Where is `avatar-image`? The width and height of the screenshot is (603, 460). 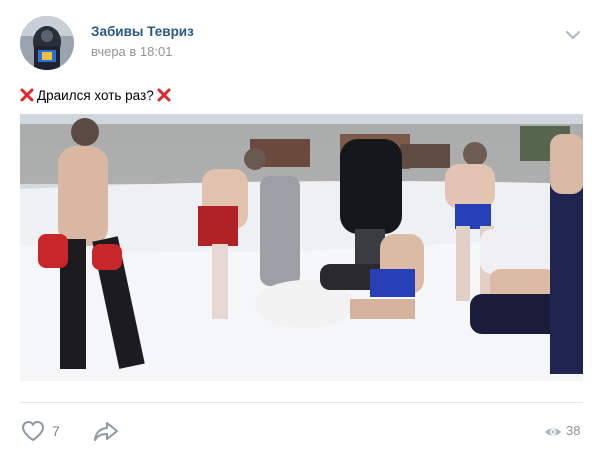
avatar-image is located at coordinates (47, 43).